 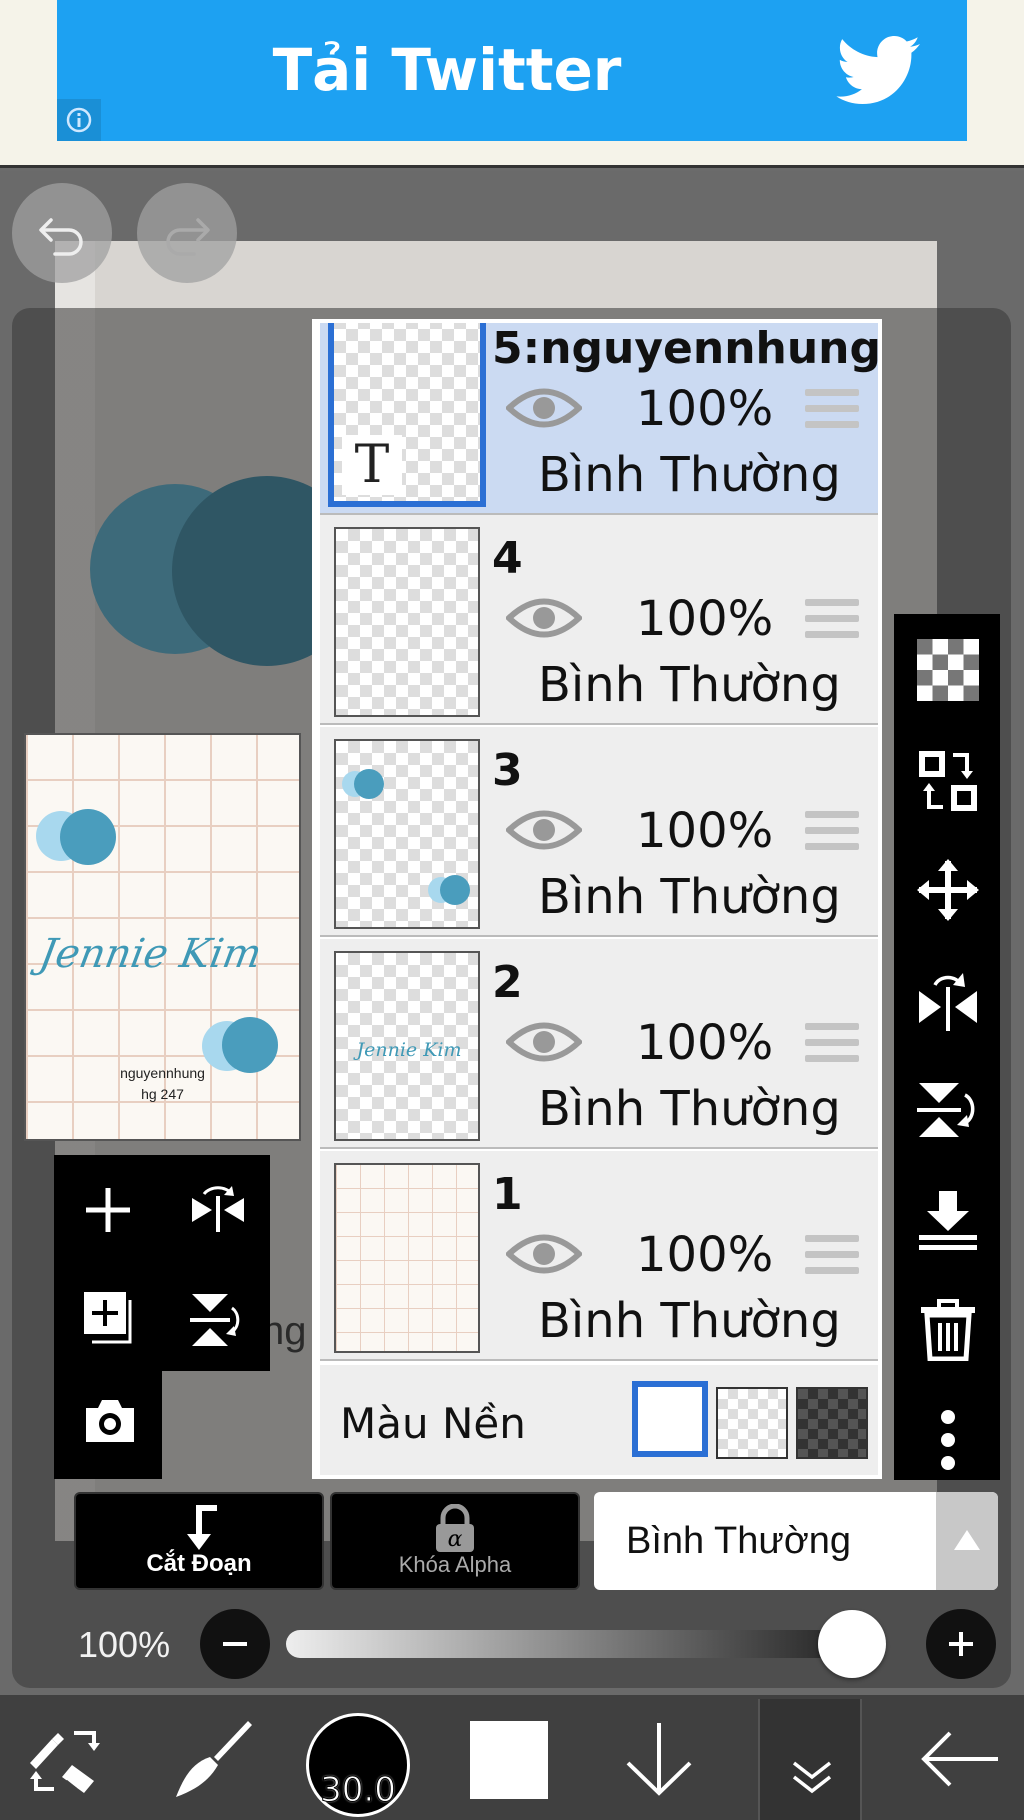 I want to click on lock-alpha-icon: α, so click(x=455, y=1528).